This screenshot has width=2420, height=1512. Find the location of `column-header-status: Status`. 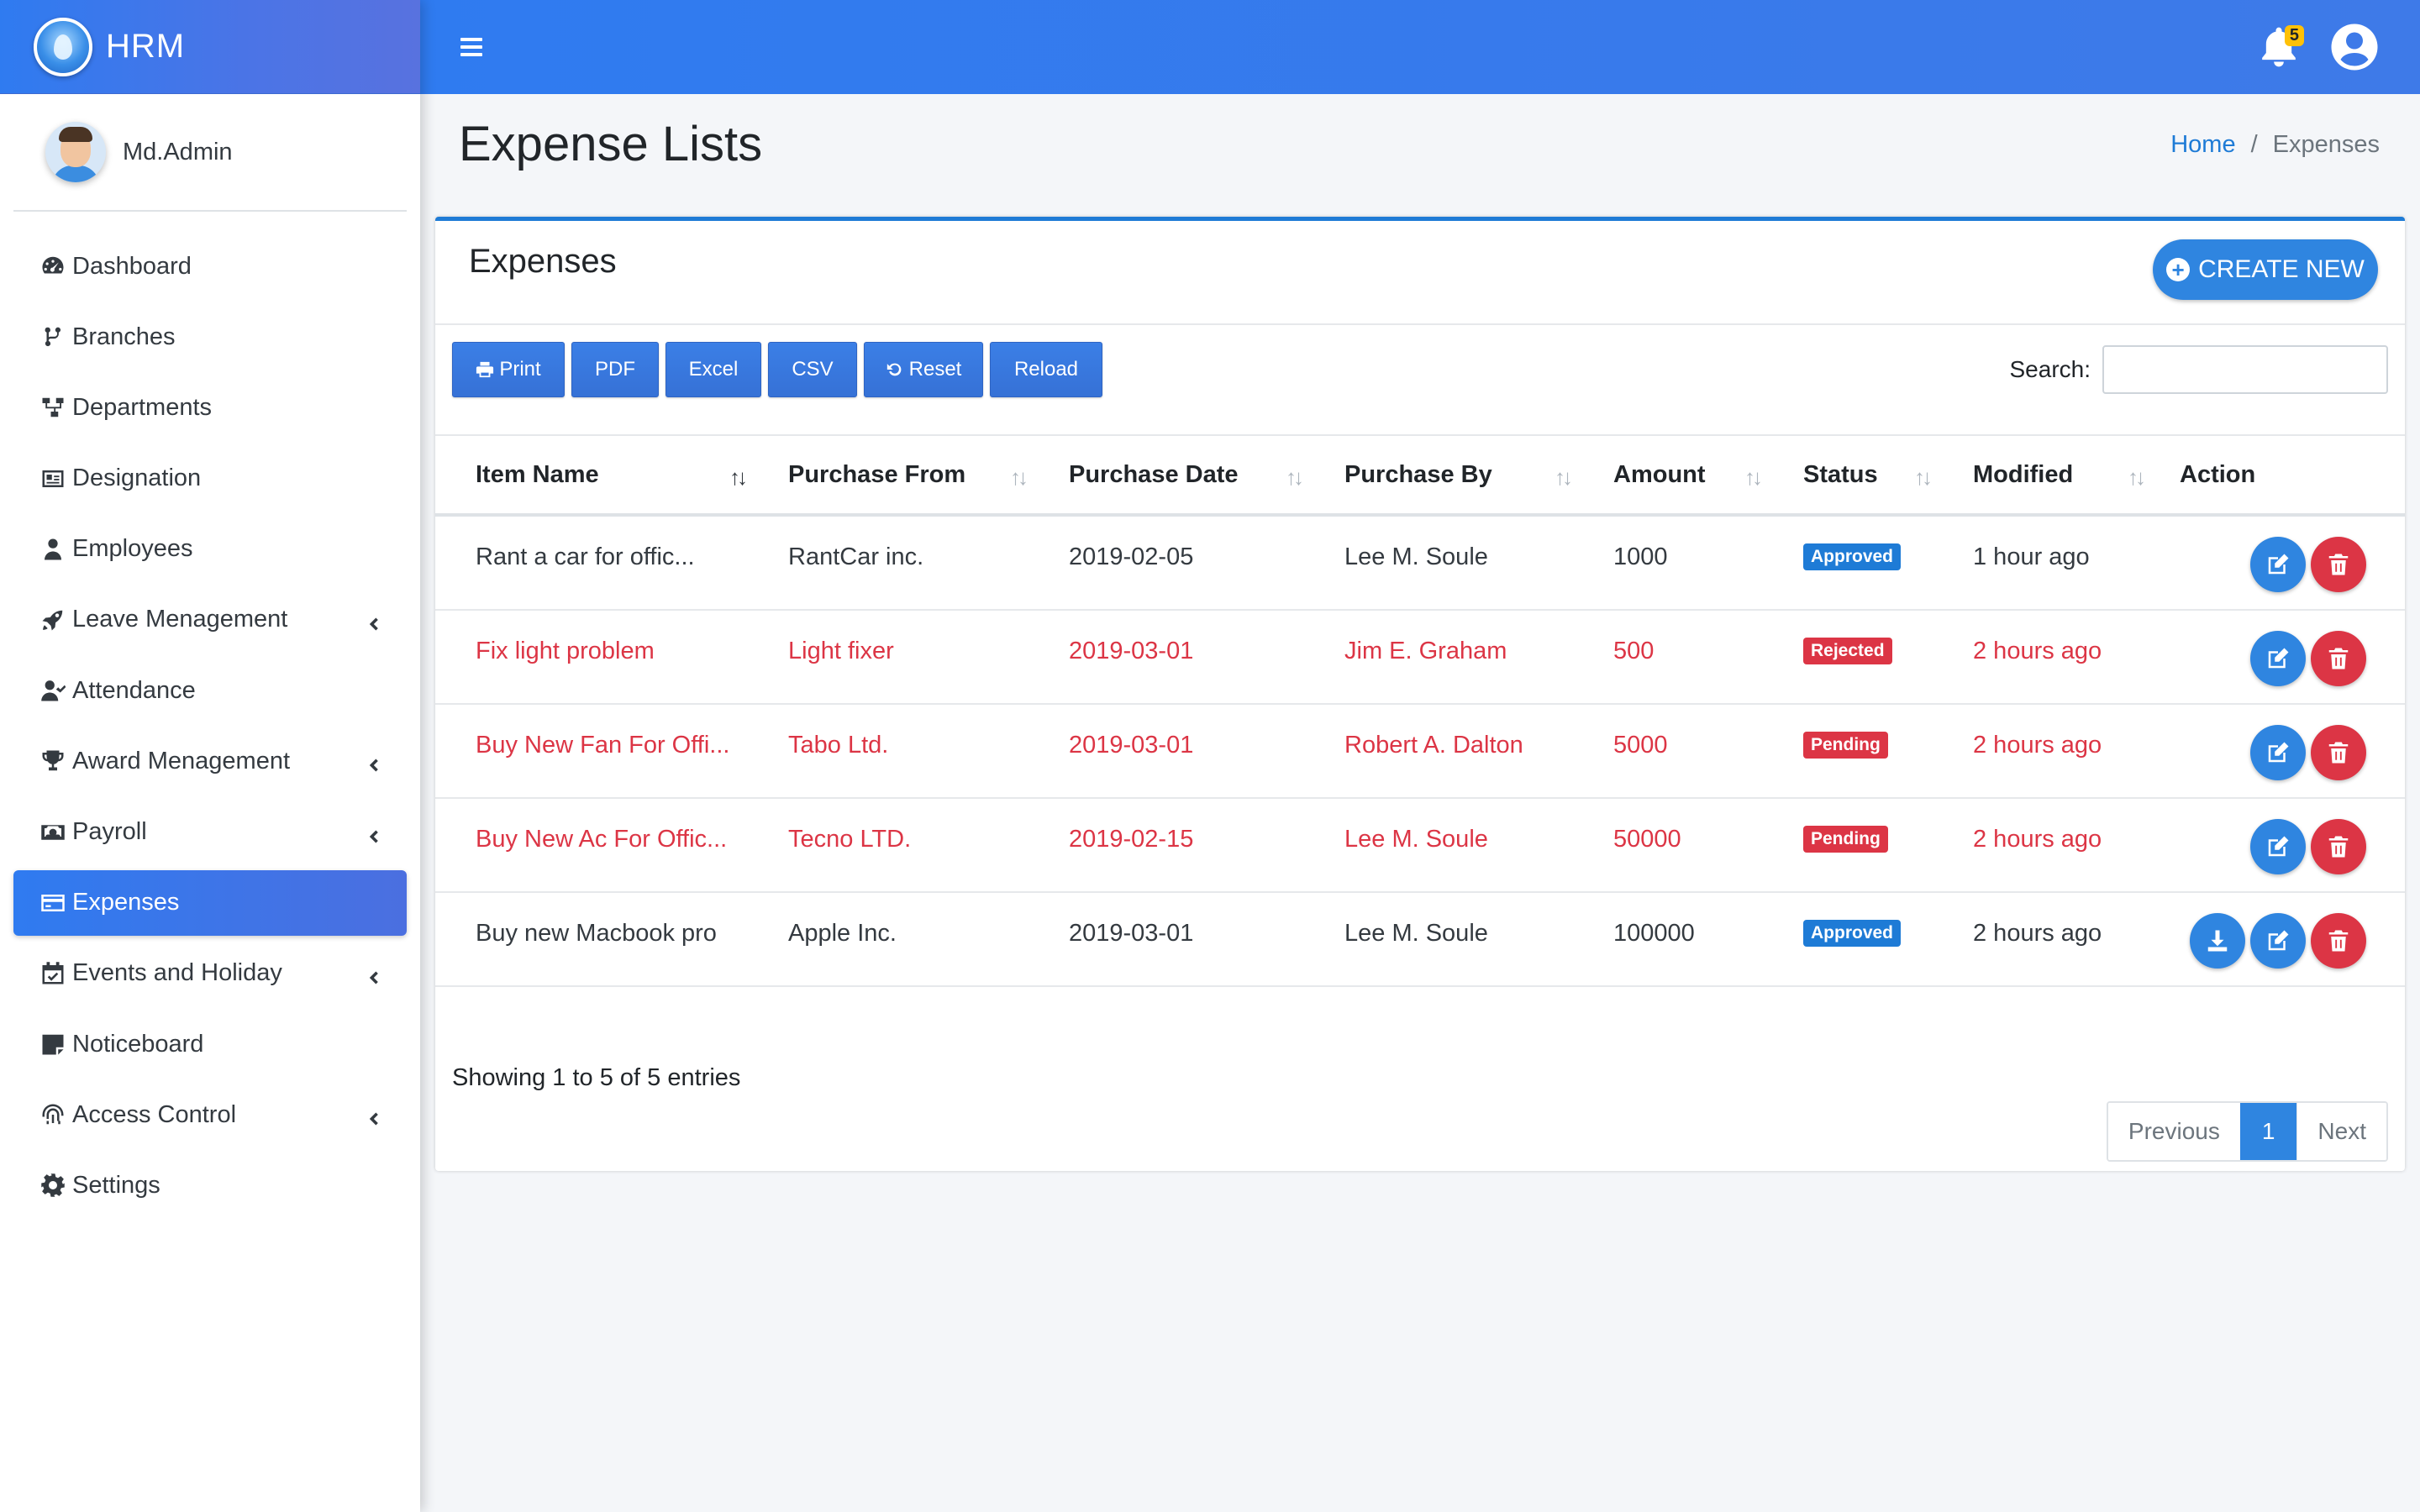

column-header-status: Status is located at coordinates (1841, 475).